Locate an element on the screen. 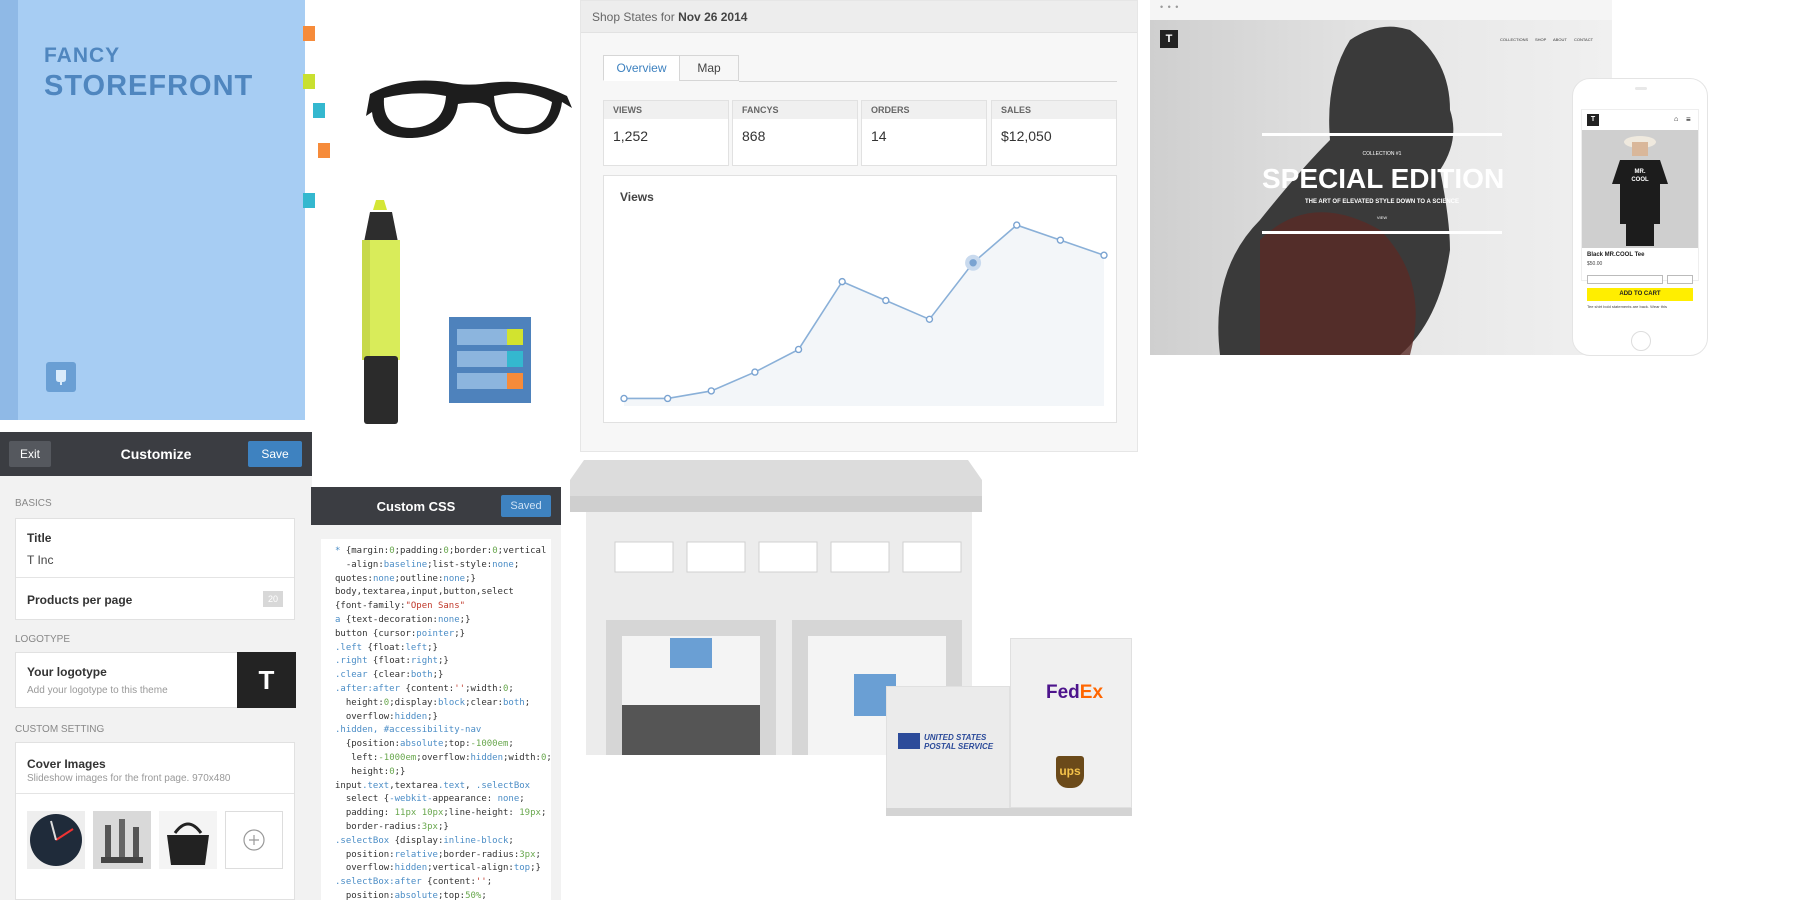 Image resolution: width=1800 pixels, height=900 pixels. tab-overview: Overview is located at coordinates (641, 68).